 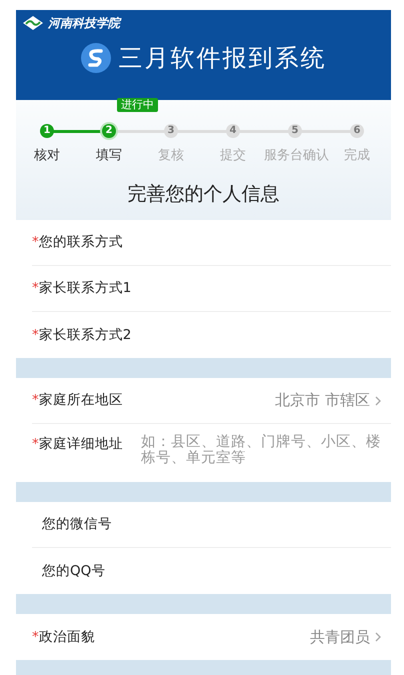 I want to click on step-label: 提交, so click(x=233, y=156).